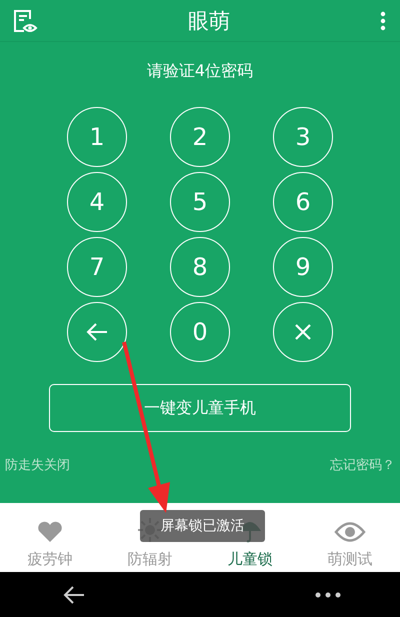  I want to click on digit-key: 4, so click(97, 202).